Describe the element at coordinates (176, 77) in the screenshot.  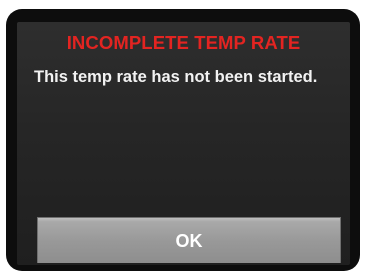
I see `dialog-message: This temp rate has not been started.` at that location.